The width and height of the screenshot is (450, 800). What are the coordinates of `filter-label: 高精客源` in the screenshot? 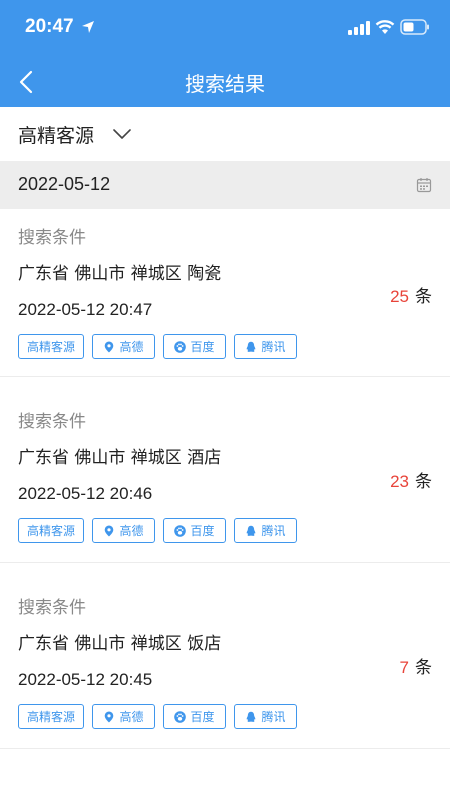 It's located at (56, 136).